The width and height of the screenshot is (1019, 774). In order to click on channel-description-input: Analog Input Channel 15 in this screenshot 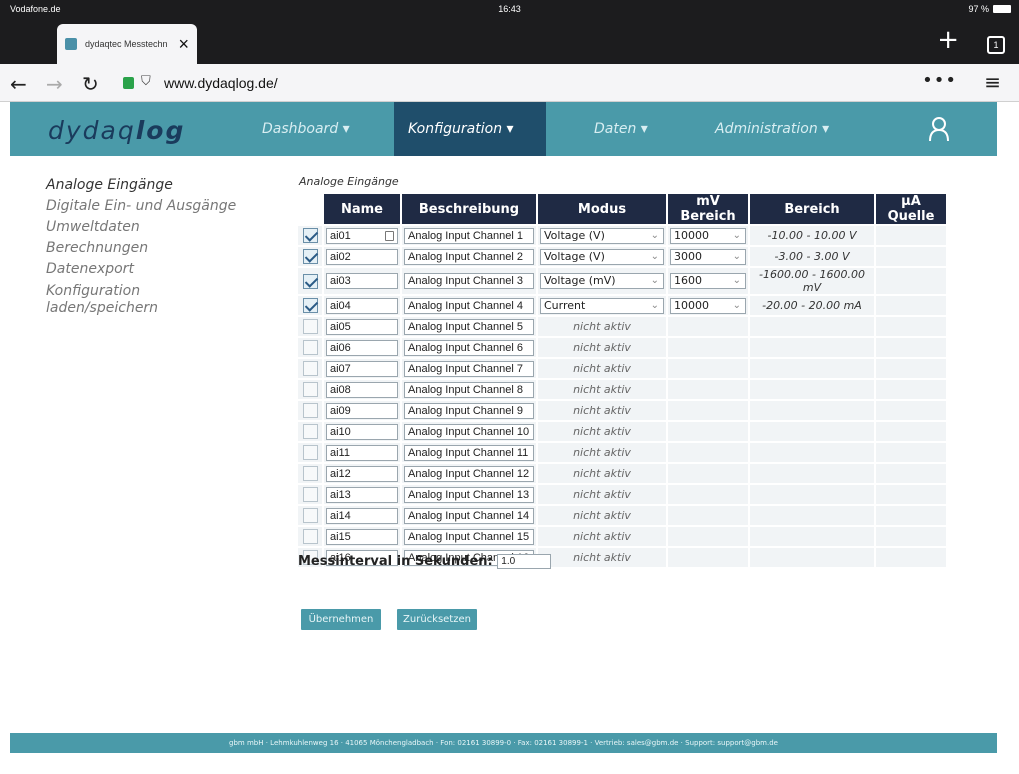, I will do `click(469, 536)`.